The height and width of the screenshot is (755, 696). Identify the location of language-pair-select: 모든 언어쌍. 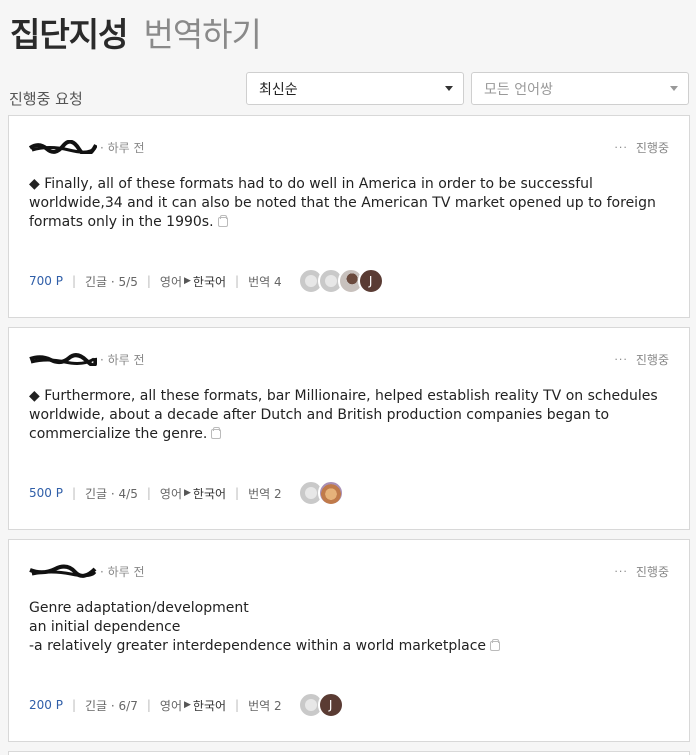
(580, 88).